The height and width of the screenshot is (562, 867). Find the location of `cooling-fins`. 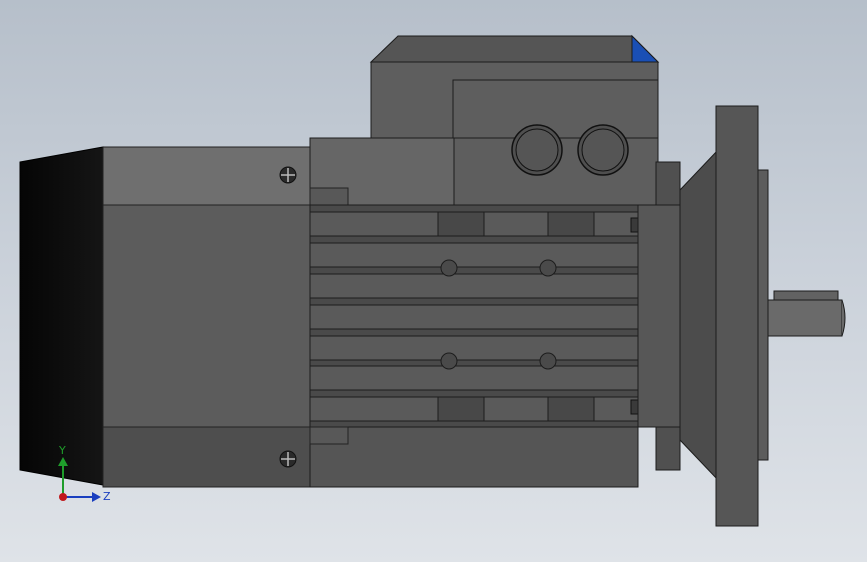

cooling-fins is located at coordinates (474, 316).